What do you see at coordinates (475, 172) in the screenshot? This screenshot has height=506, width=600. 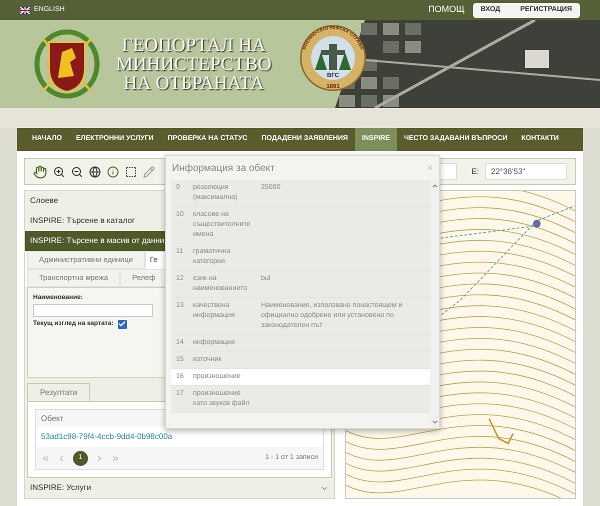 I see `e-coordinate-label: E:` at bounding box center [475, 172].